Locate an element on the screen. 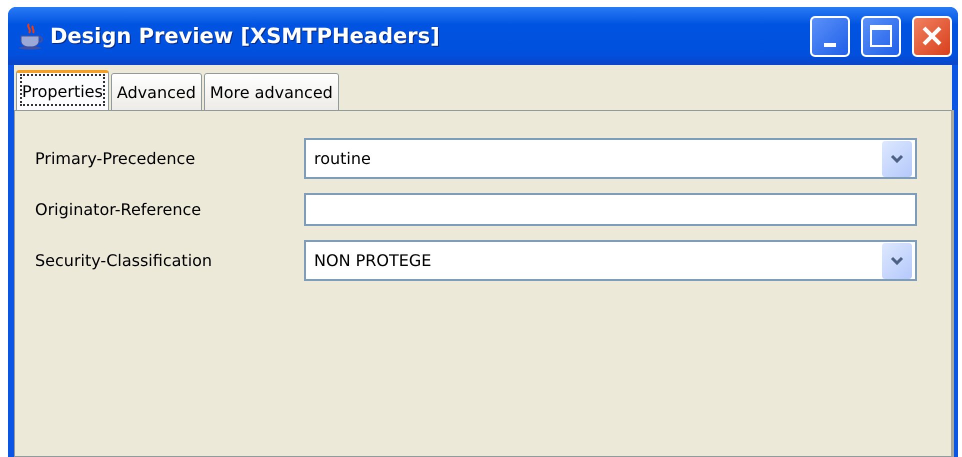 Image resolution: width=962 pixels, height=457 pixels. dropdown-field: NON PROTEGE is located at coordinates (610, 260).